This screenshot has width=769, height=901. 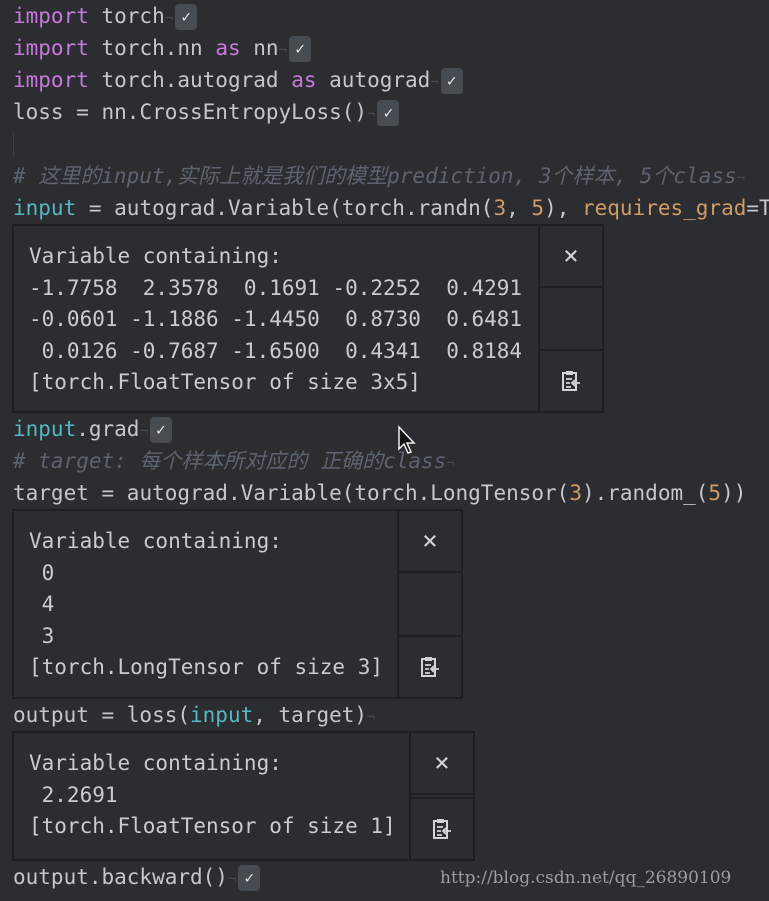 What do you see at coordinates (234, 493) in the screenshot?
I see `code-token: autograd.Variable` at bounding box center [234, 493].